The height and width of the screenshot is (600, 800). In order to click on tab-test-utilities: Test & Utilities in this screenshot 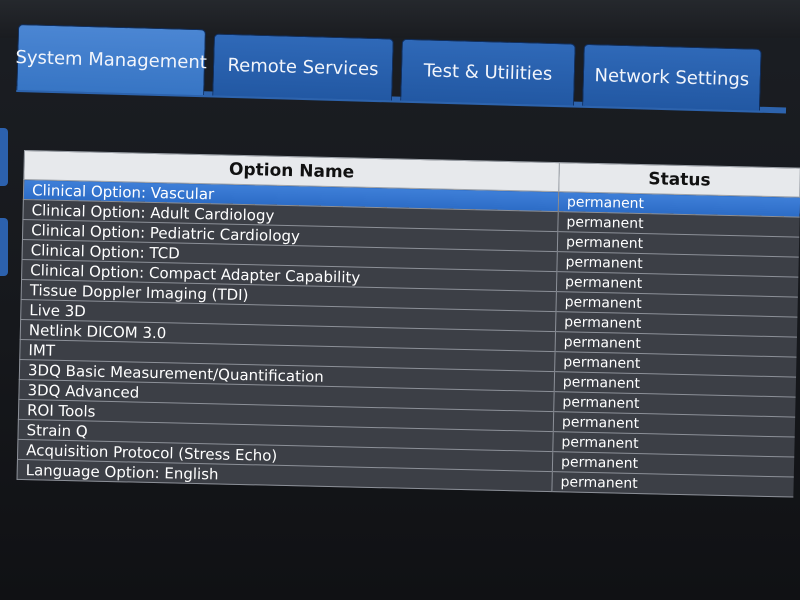, I will do `click(488, 72)`.